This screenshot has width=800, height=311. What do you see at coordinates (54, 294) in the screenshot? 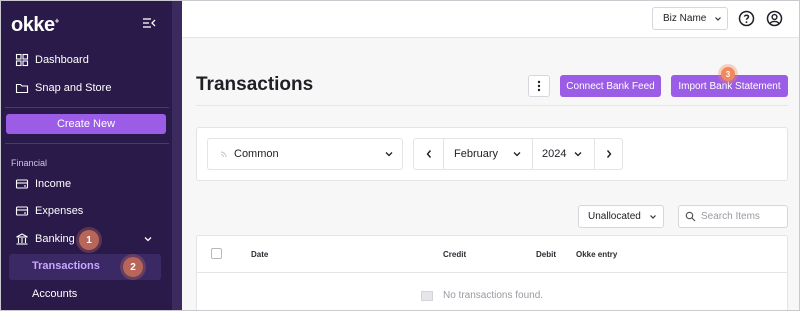
I see `sidebar-sub-item-accounts: Accounts` at bounding box center [54, 294].